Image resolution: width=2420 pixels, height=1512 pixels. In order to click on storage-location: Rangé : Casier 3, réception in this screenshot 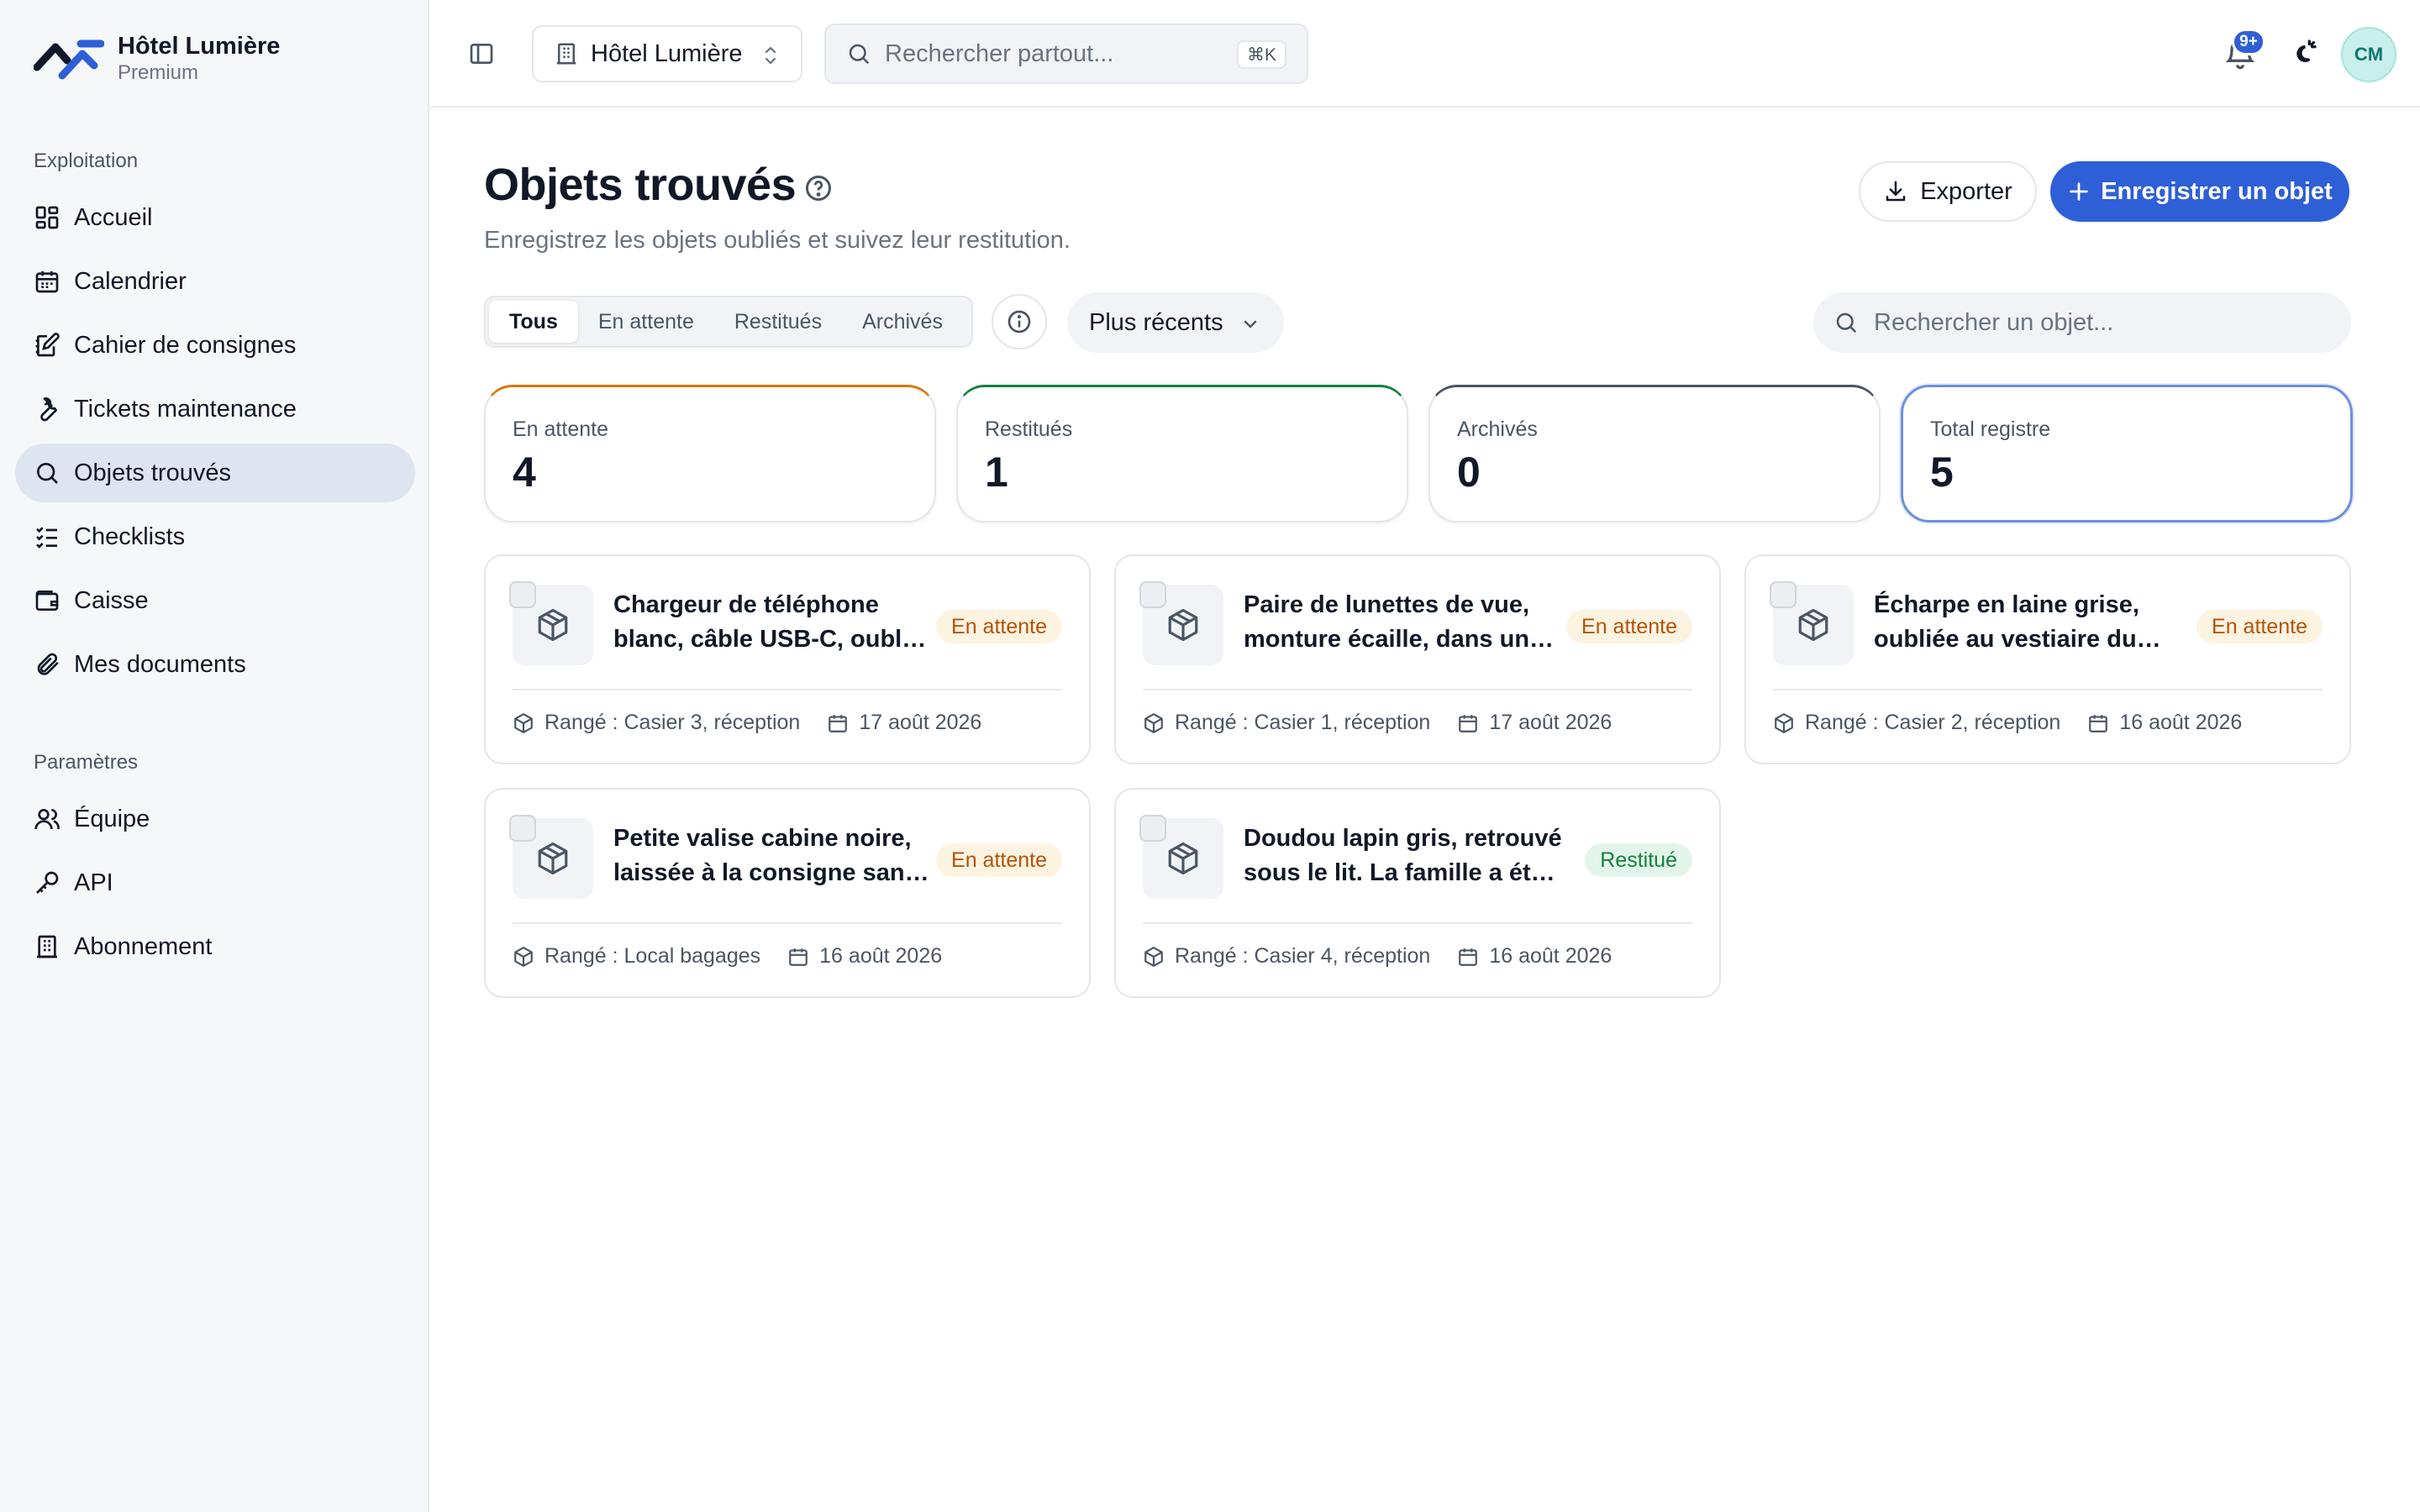, I will do `click(673, 722)`.